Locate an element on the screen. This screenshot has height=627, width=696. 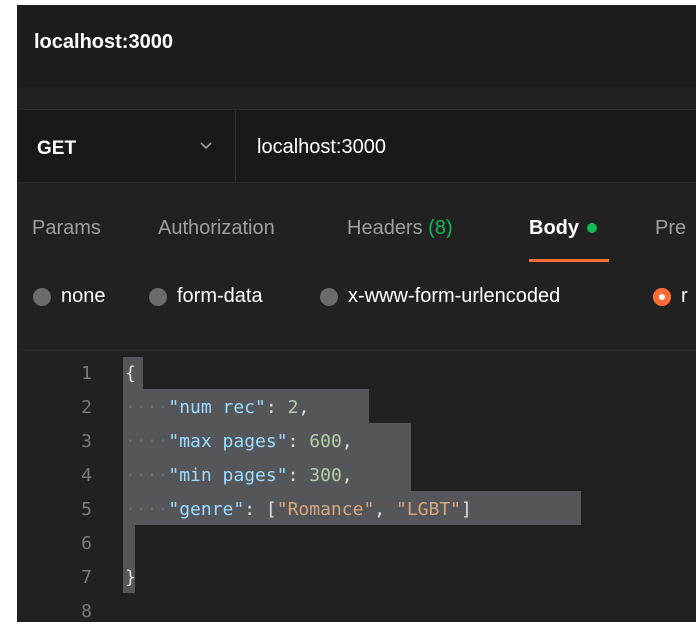
code-line: } is located at coordinates (130, 577).